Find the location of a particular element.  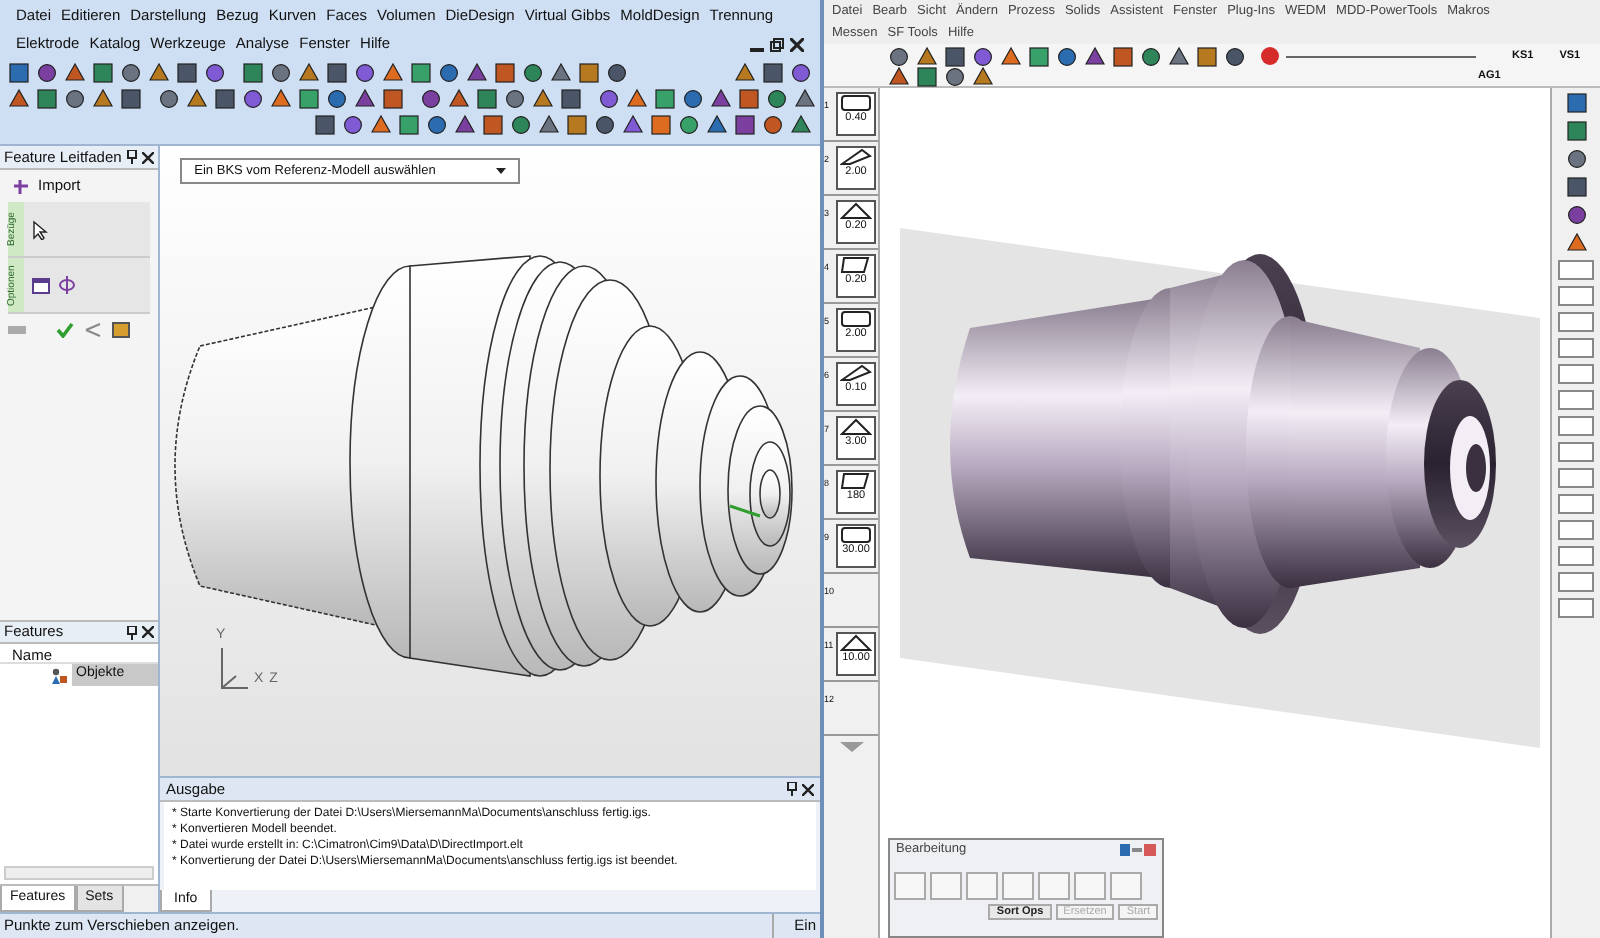

check-icon is located at coordinates (65, 330).